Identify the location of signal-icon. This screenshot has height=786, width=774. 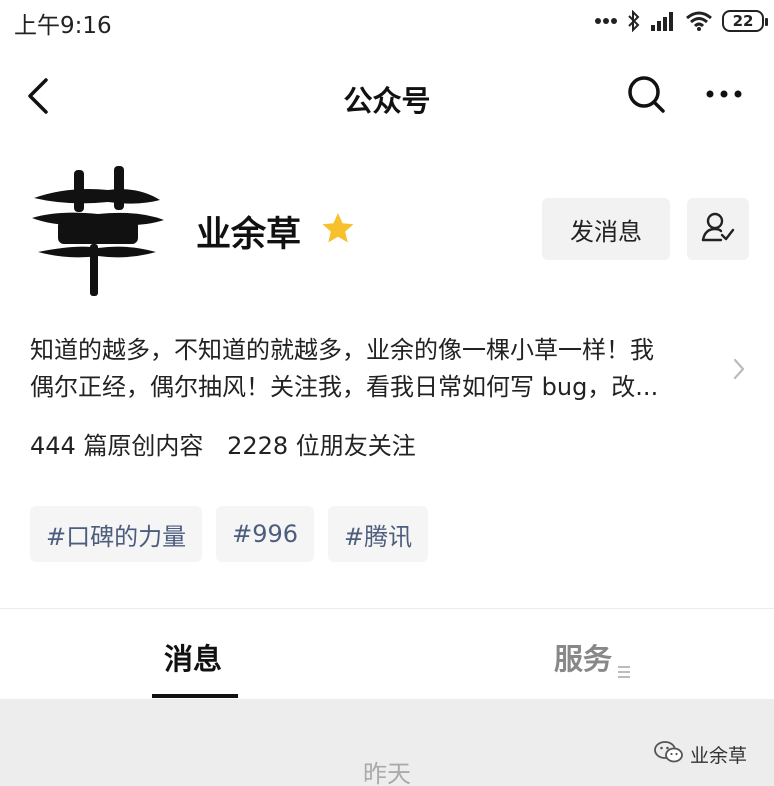
(663, 21).